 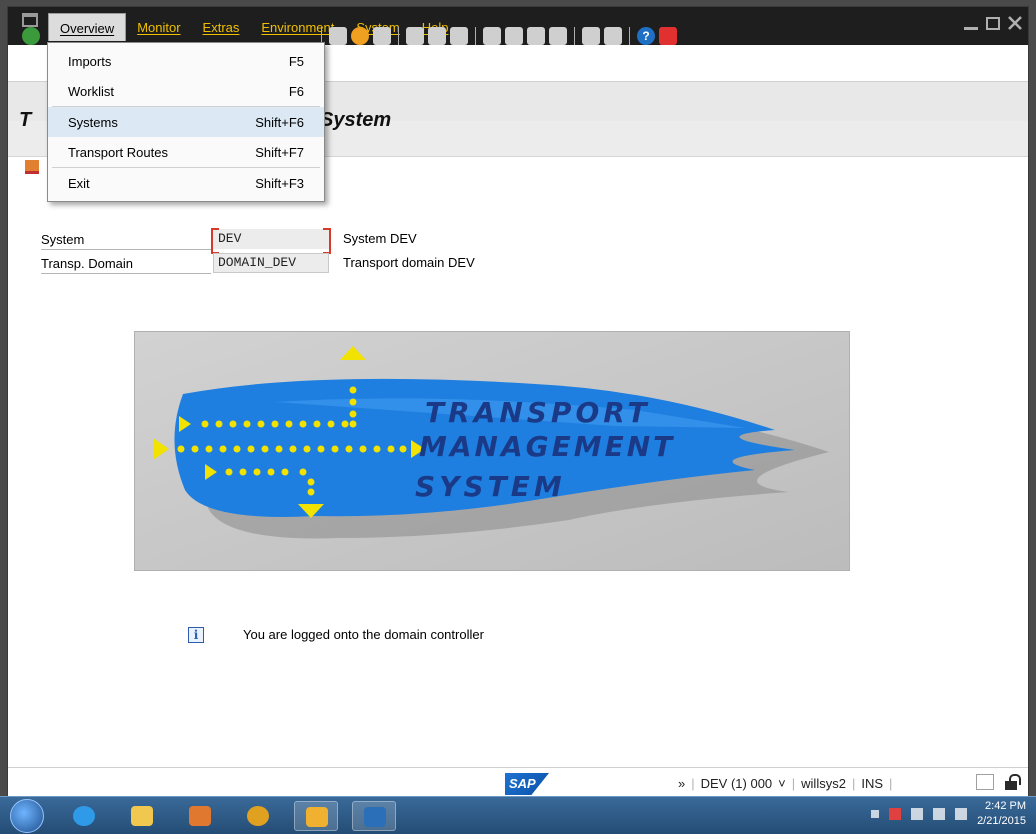 I want to click on taskbar-sap-logon, so click(x=316, y=816).